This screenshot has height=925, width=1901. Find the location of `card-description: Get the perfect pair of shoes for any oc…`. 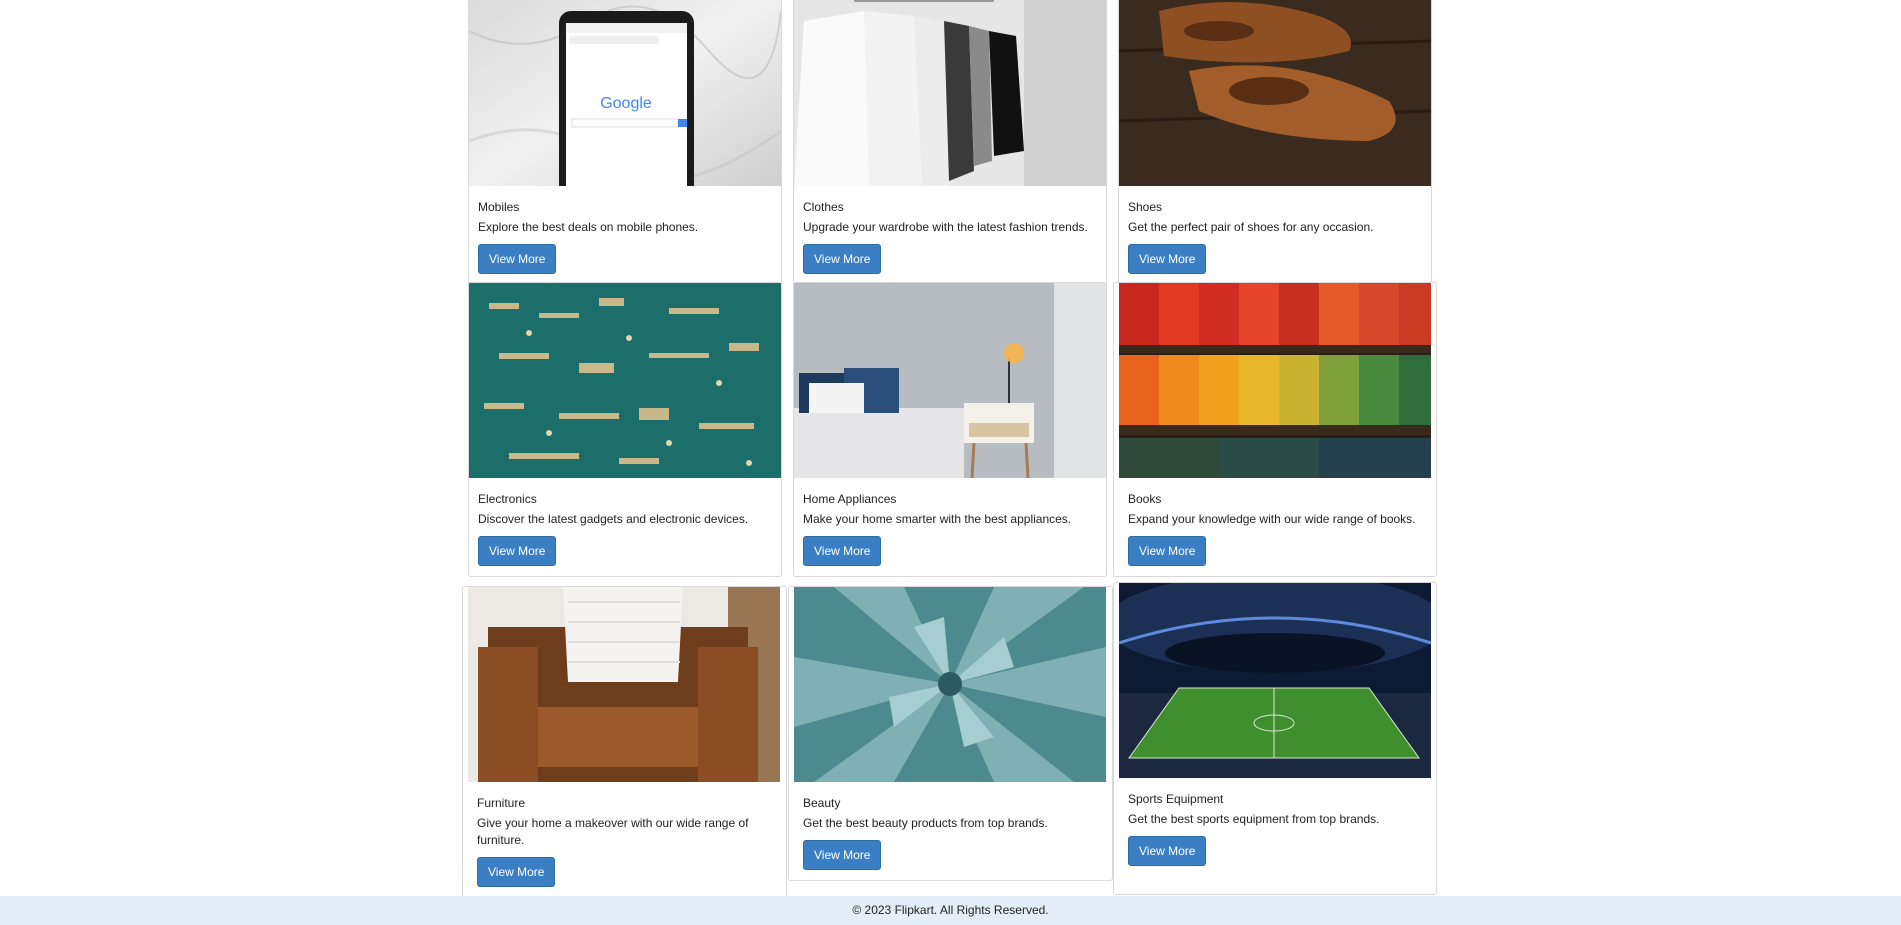

card-description: Get the perfect pair of shoes for any oc… is located at coordinates (1251, 227).